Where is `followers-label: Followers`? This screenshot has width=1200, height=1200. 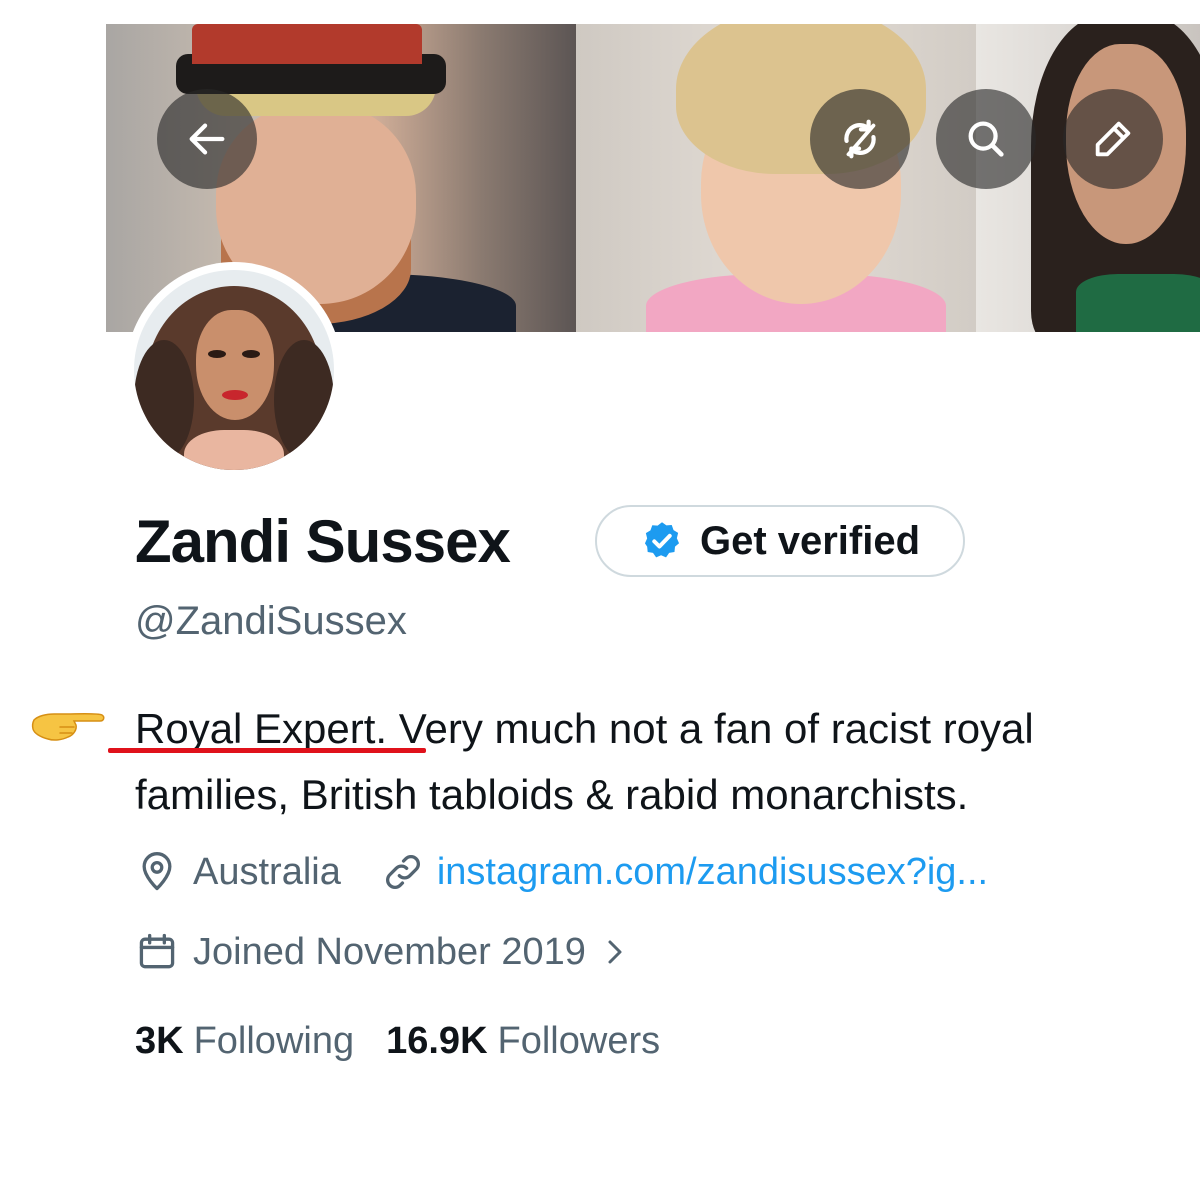
followers-label: Followers is located at coordinates (579, 1041).